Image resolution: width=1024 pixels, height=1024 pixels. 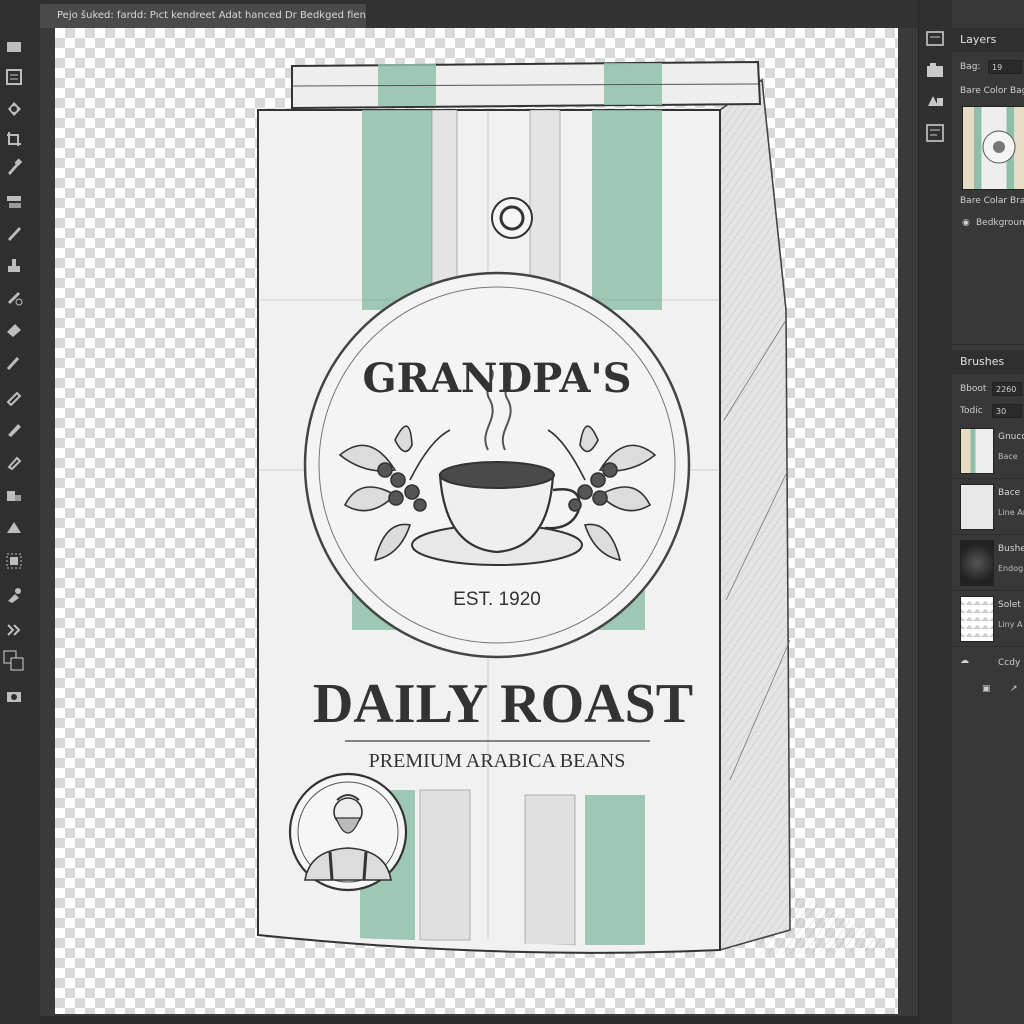 I want to click on brush-field-1: 2260, so click(x=1007, y=389).